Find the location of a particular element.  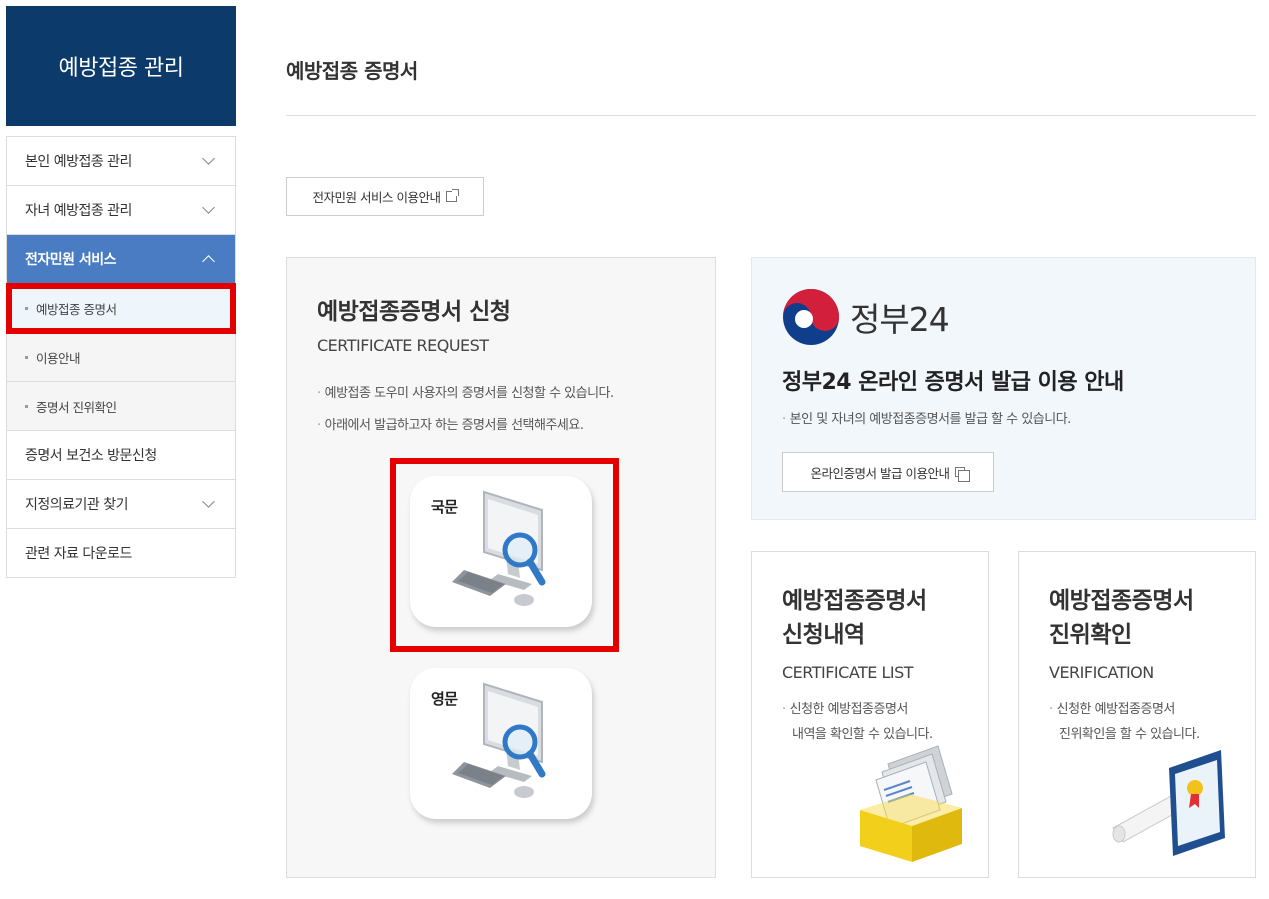

copy-icon is located at coordinates (963, 474).